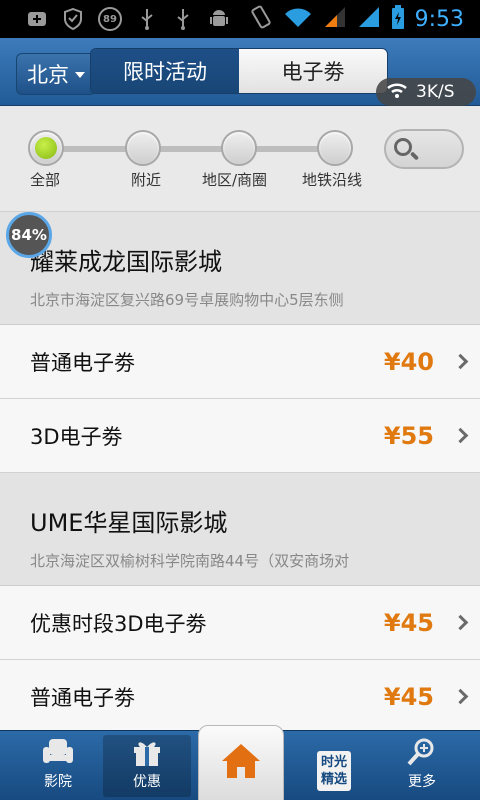  Describe the element at coordinates (129, 523) in the screenshot. I see `cinema-name: UME华星国际影城` at that location.